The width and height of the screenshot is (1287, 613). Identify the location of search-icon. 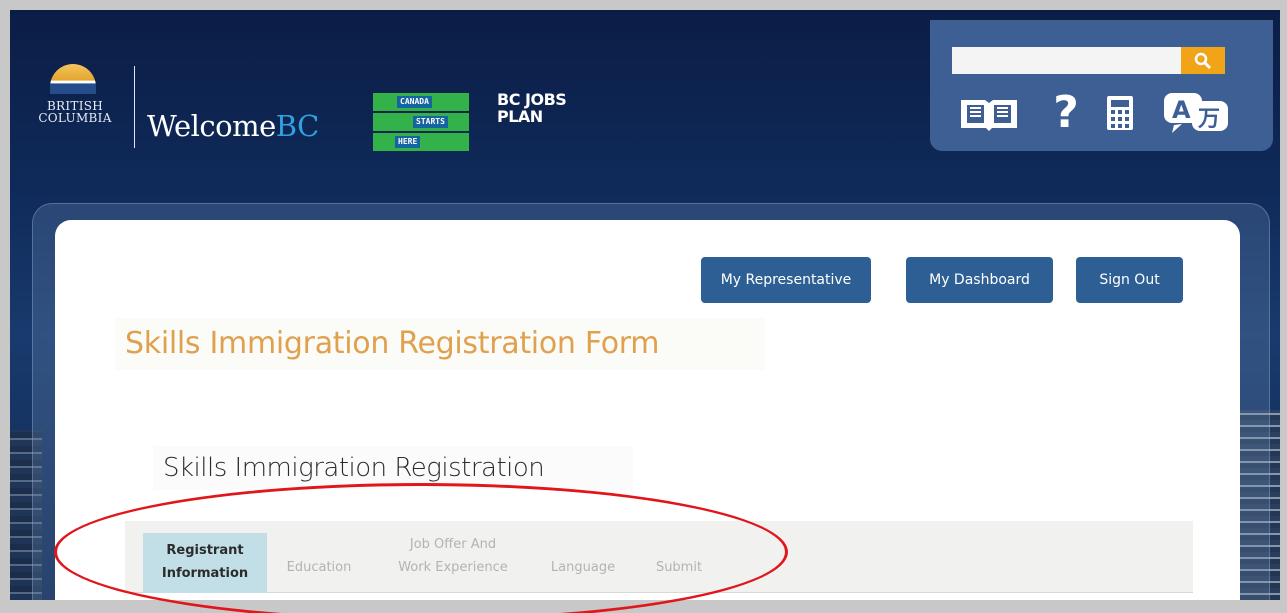
(1203, 60).